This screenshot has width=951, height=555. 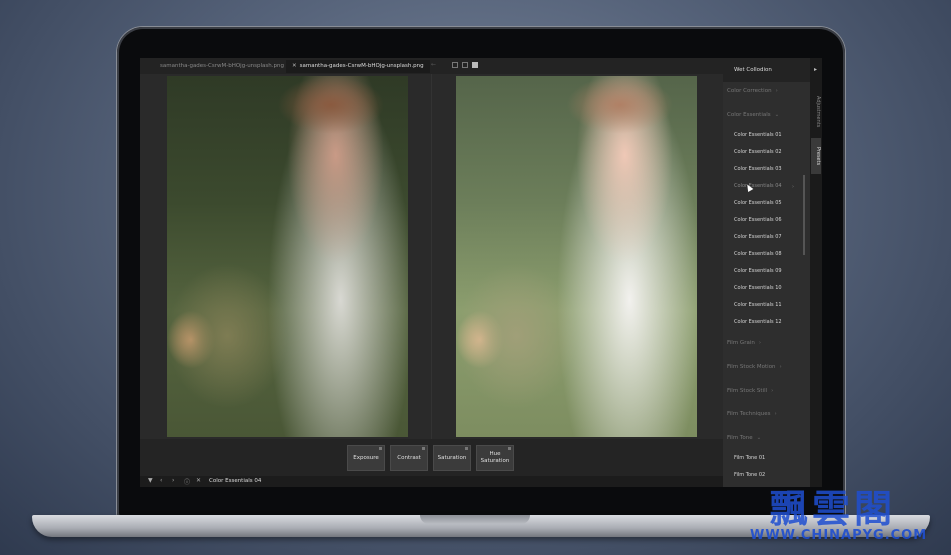 I want to click on category-film-tone: Film Tone ⌄, so click(x=744, y=438).